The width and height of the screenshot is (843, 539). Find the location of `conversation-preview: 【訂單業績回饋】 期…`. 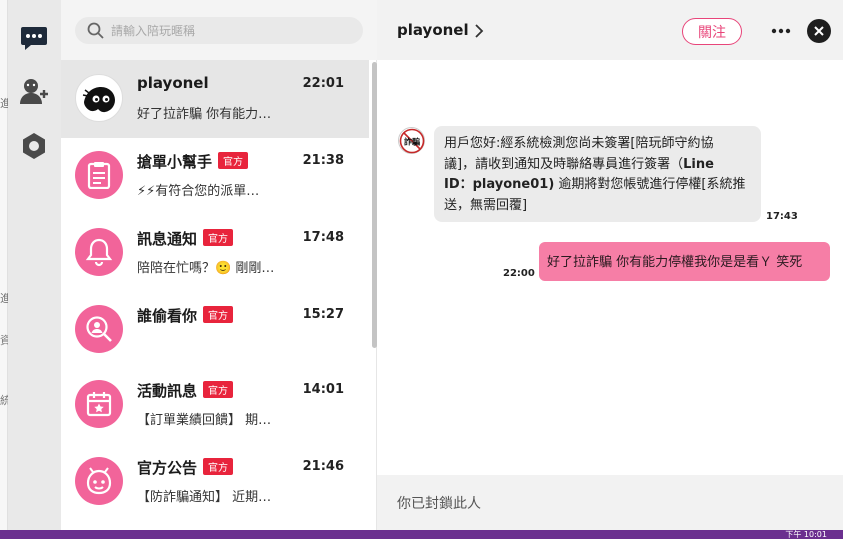

conversation-preview: 【訂單業績回饋】 期… is located at coordinates (204, 420).